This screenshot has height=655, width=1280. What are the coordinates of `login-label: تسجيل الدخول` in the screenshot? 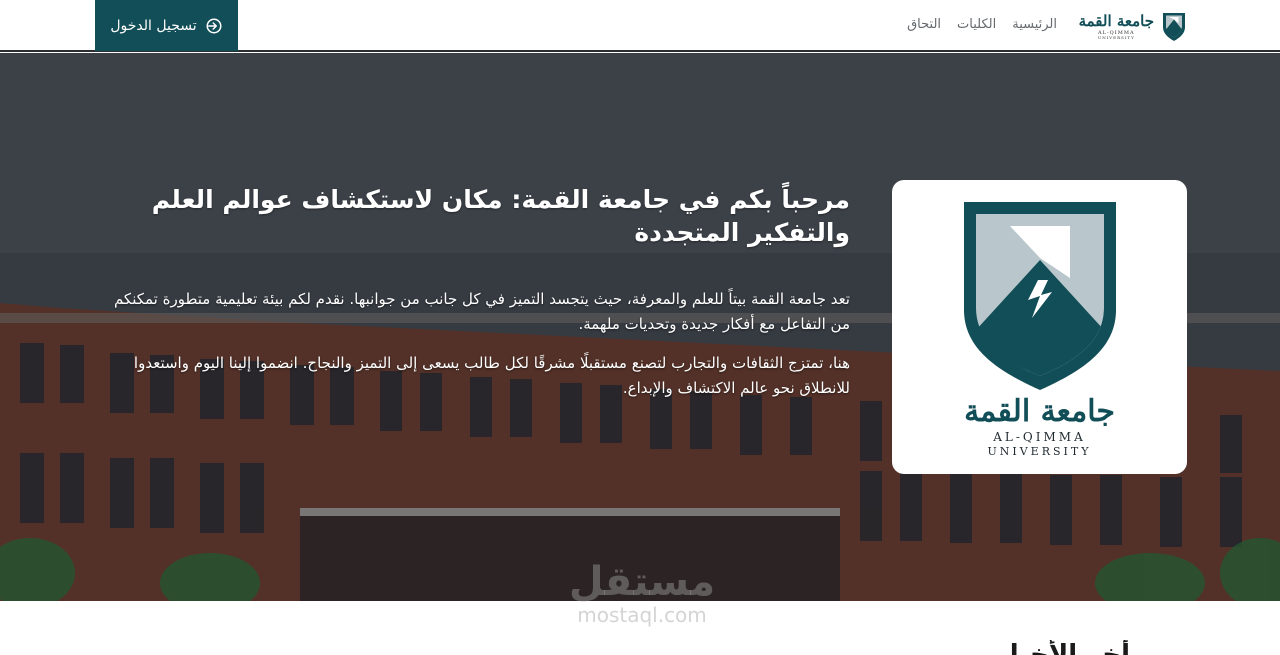 It's located at (153, 25).